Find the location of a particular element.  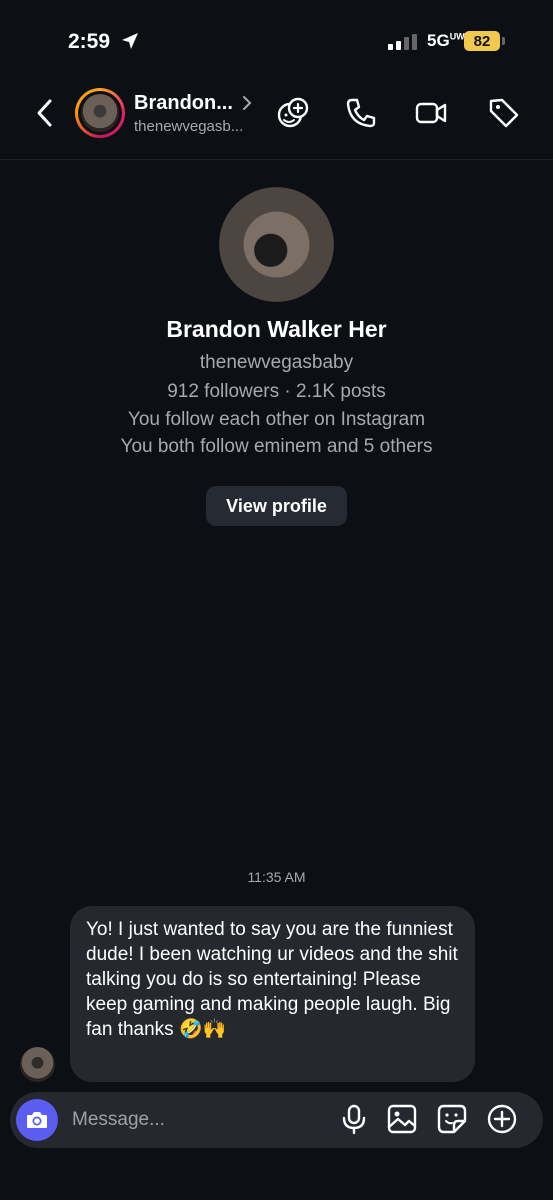

message-input is located at coordinates (197, 1120).